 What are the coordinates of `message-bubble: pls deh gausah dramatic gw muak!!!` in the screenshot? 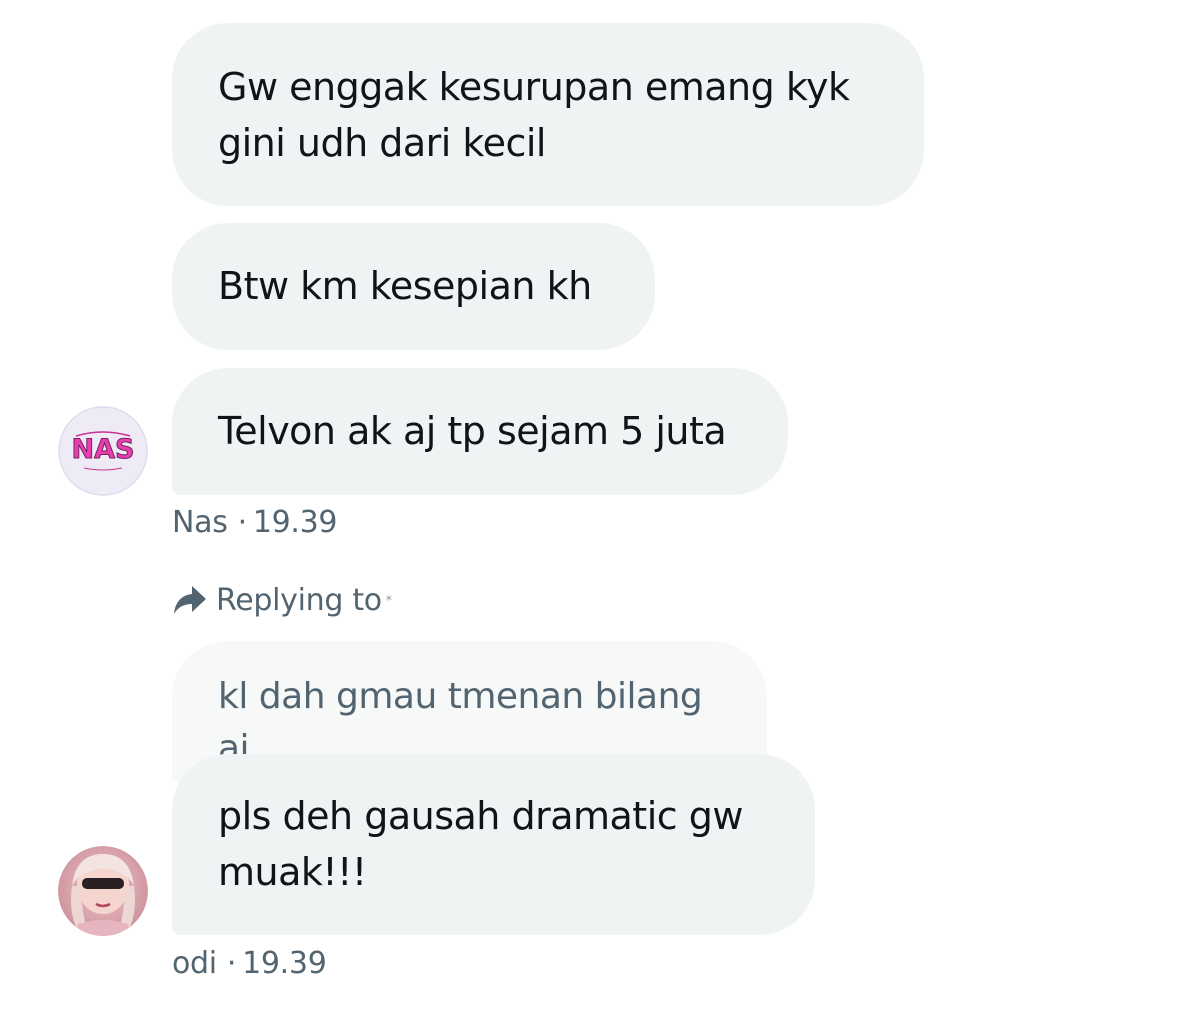 It's located at (493, 844).